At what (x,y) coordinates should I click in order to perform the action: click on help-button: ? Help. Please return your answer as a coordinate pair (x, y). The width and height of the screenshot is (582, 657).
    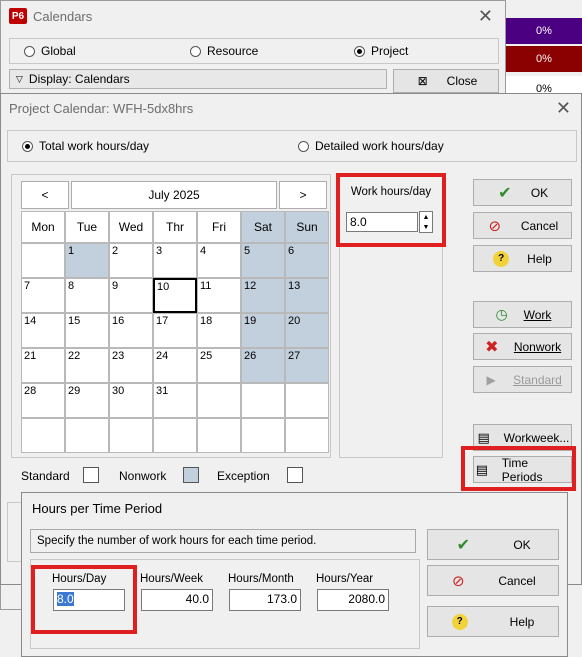
    Looking at the image, I should click on (522, 258).